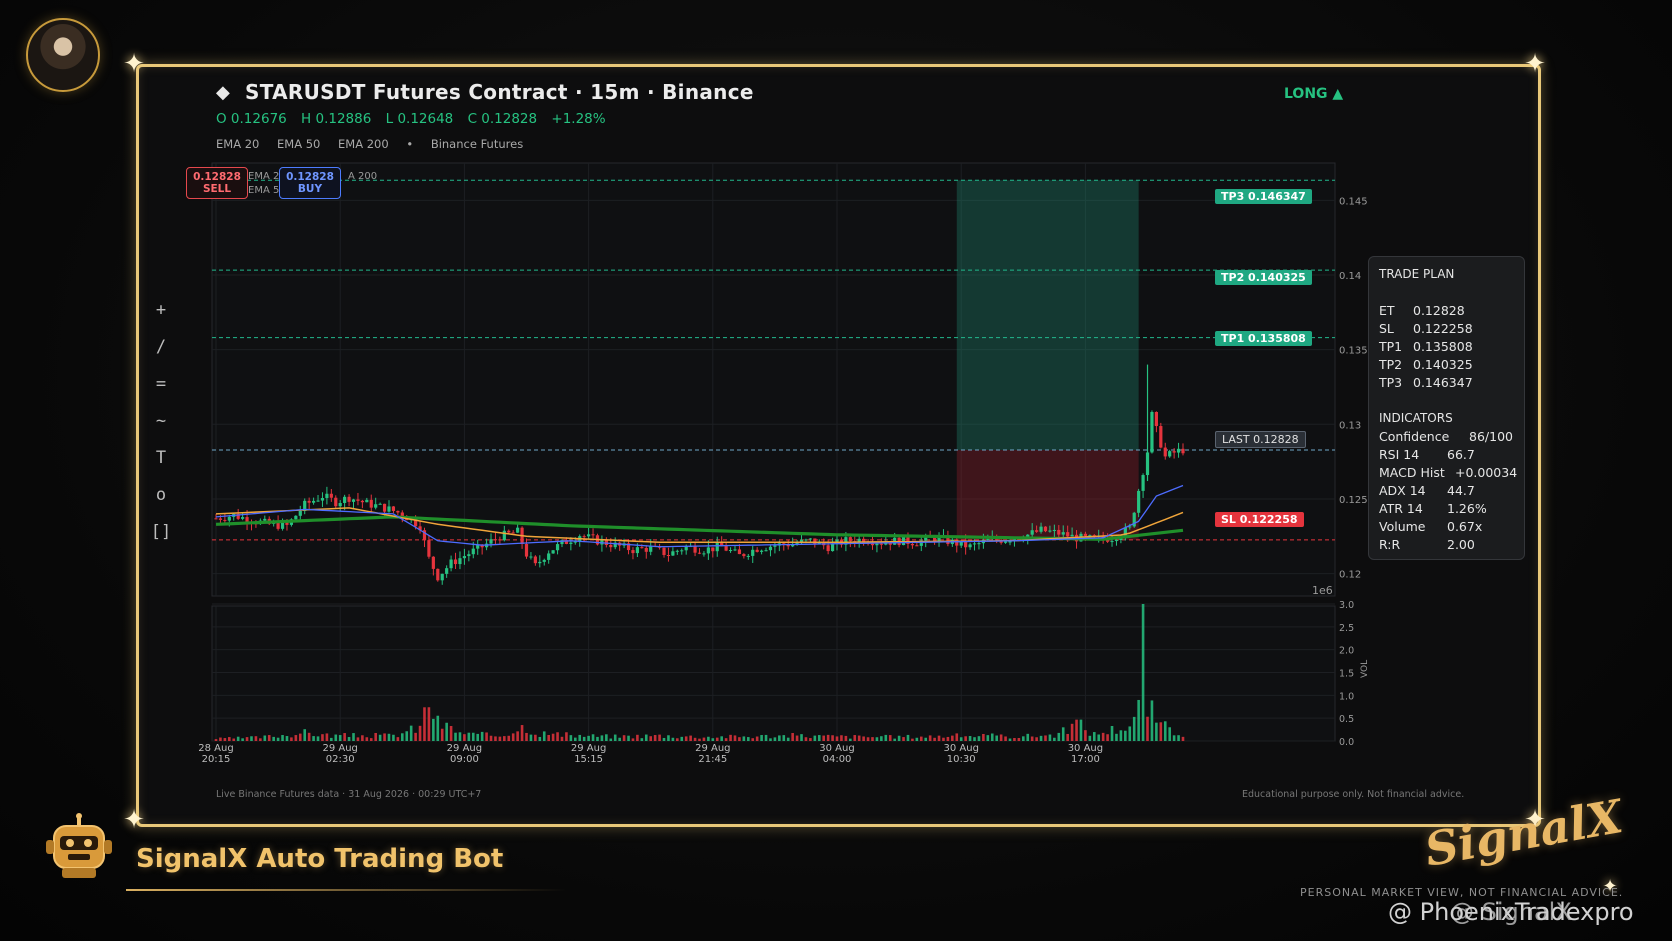 The image size is (1672, 941). I want to click on tp2-tag: TP2 0.140325, so click(1263, 277).